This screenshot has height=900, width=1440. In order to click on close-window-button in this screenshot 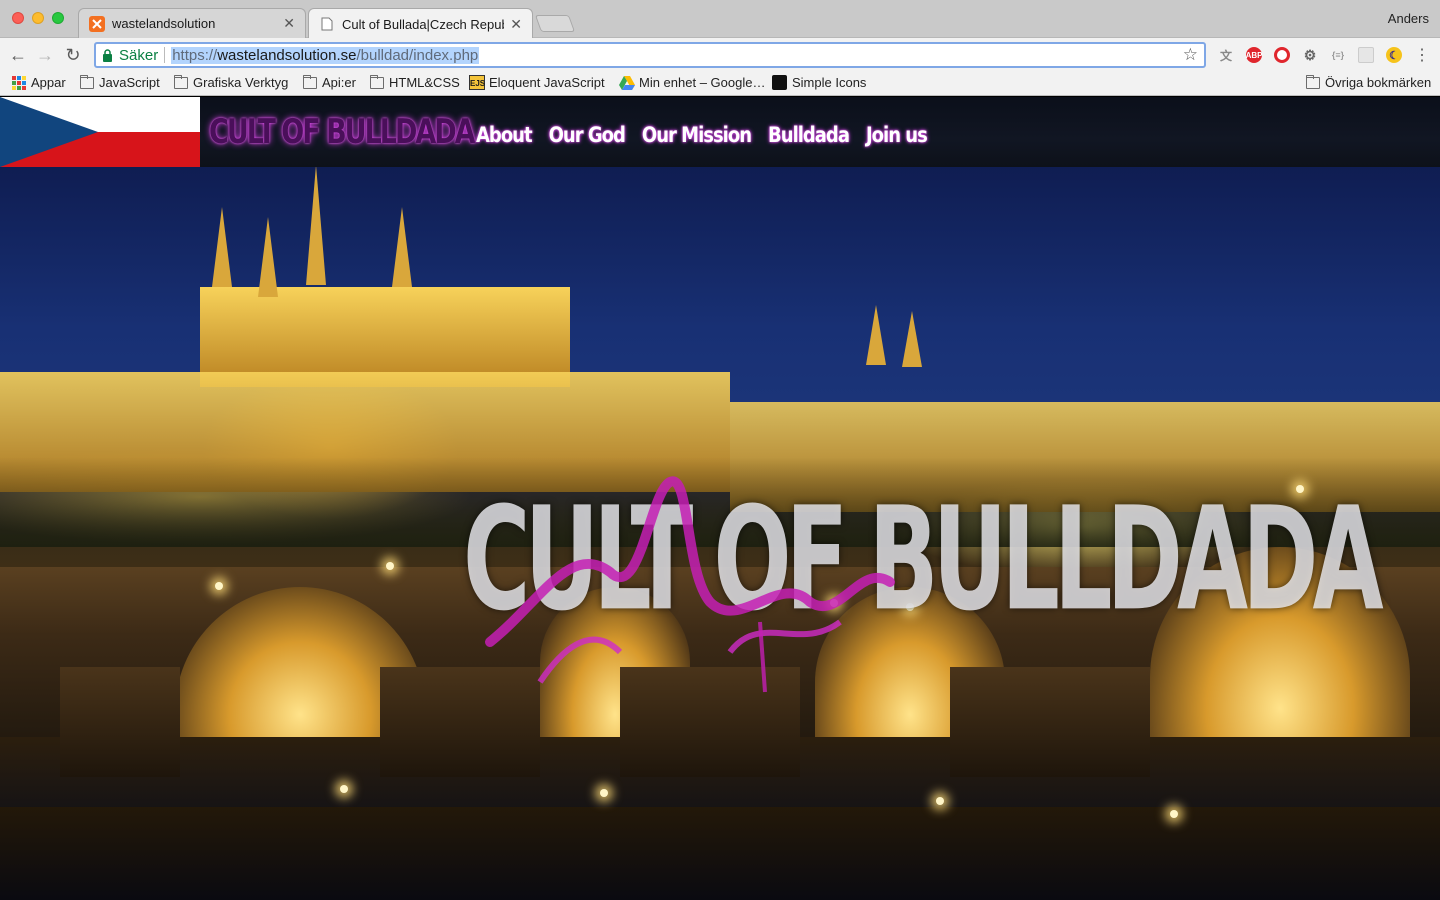, I will do `click(18, 18)`.